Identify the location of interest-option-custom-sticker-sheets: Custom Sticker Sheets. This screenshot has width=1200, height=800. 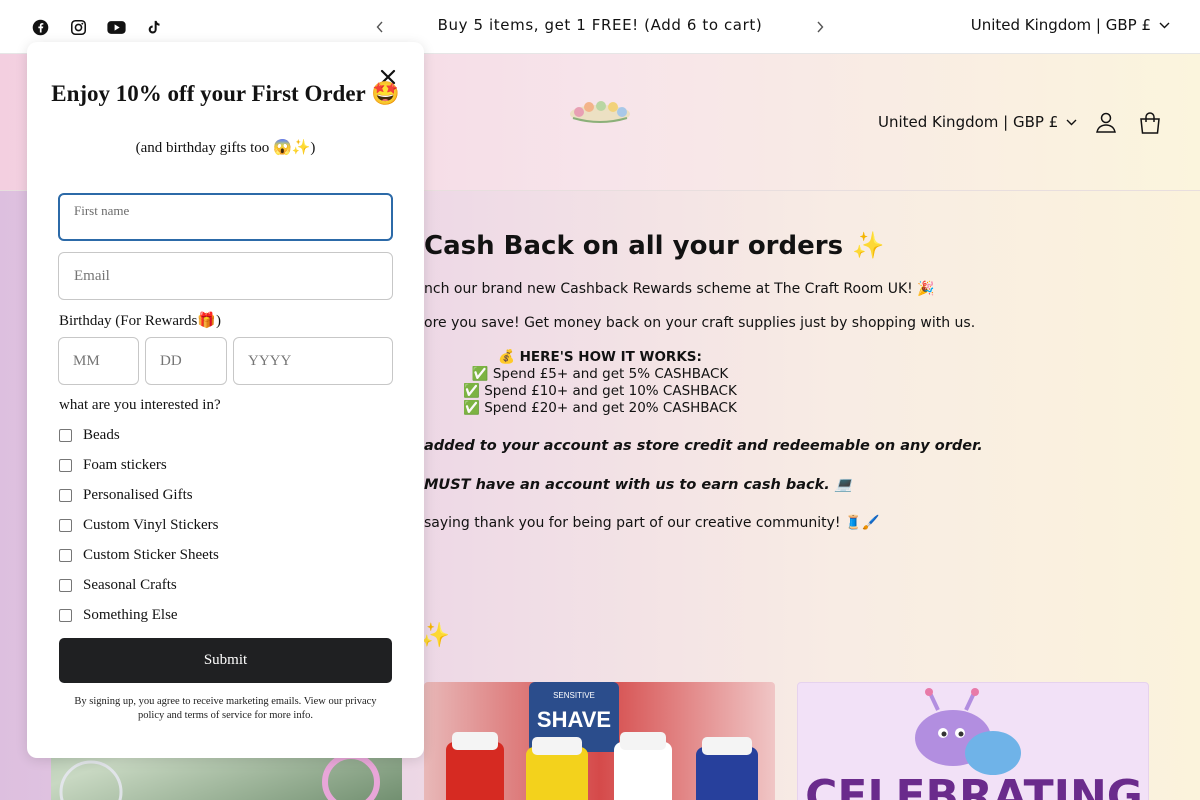
(139, 555).